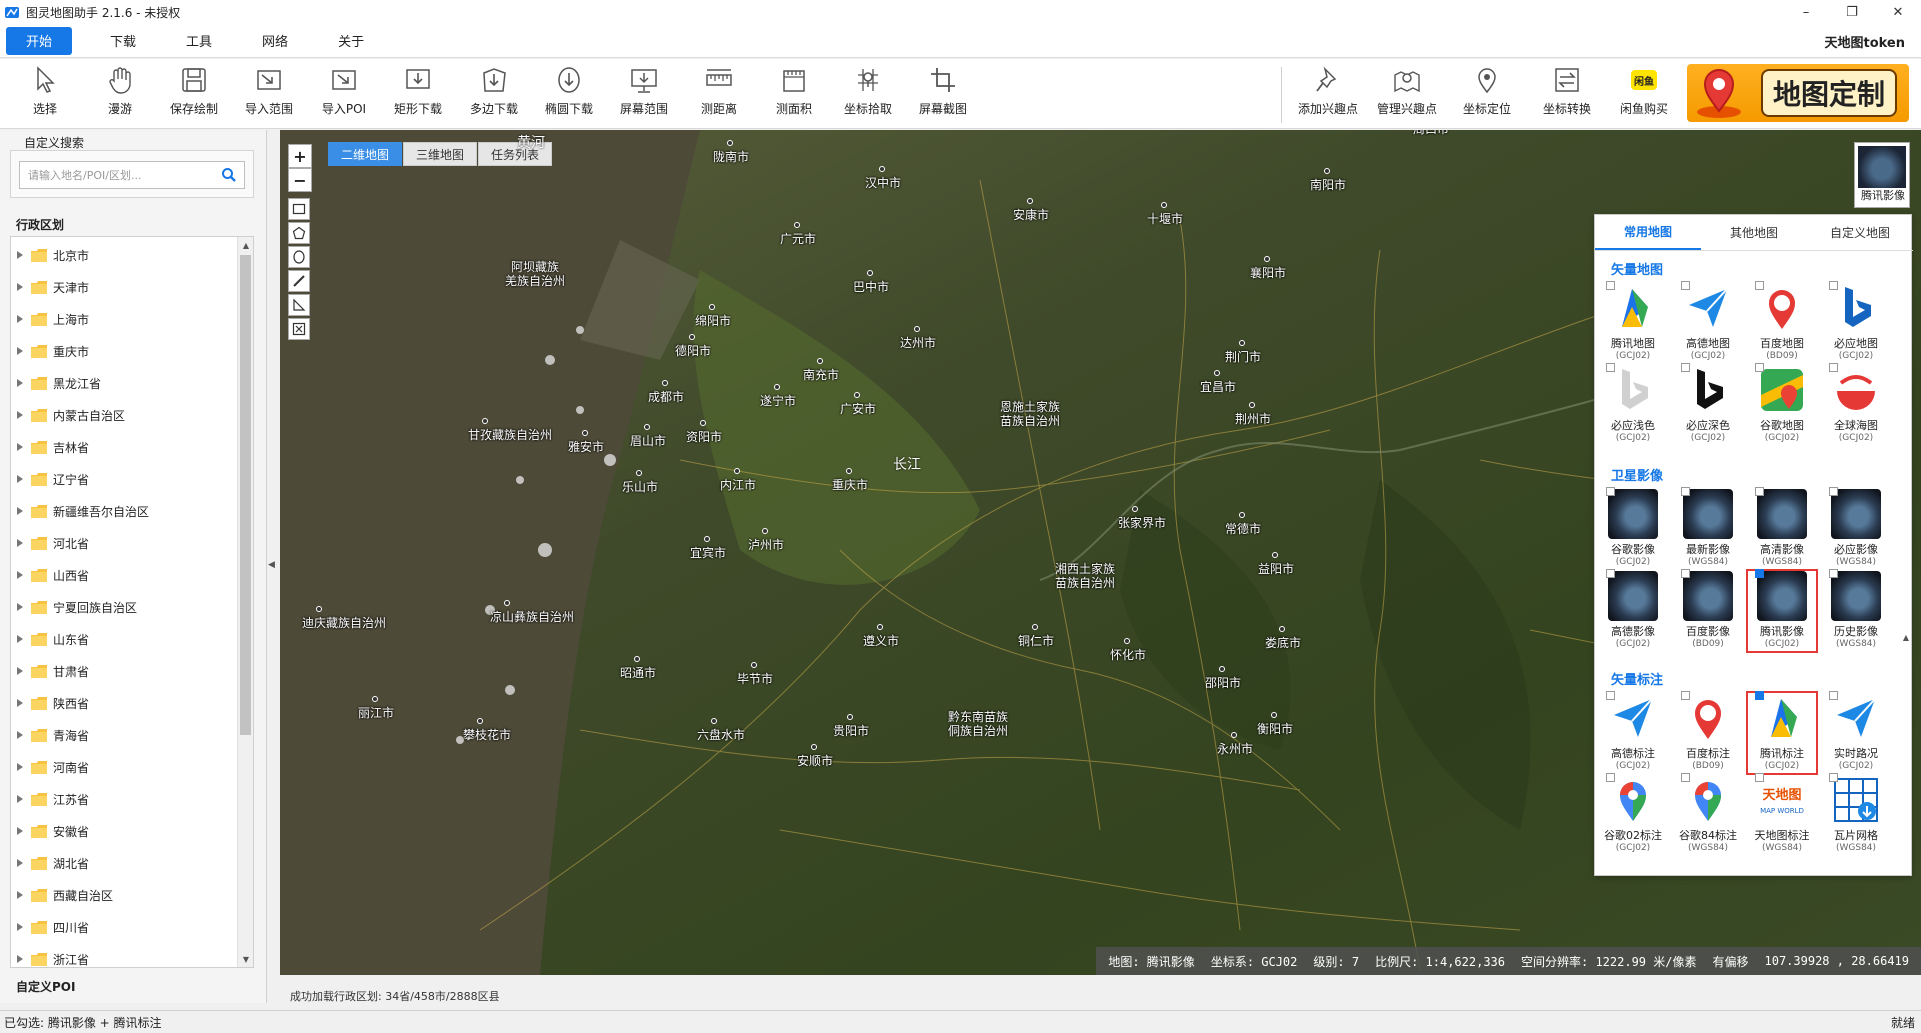 The height and width of the screenshot is (1033, 1921). Describe the element at coordinates (124, 287) in the screenshot. I see `region-tree-item: 天津市` at that location.